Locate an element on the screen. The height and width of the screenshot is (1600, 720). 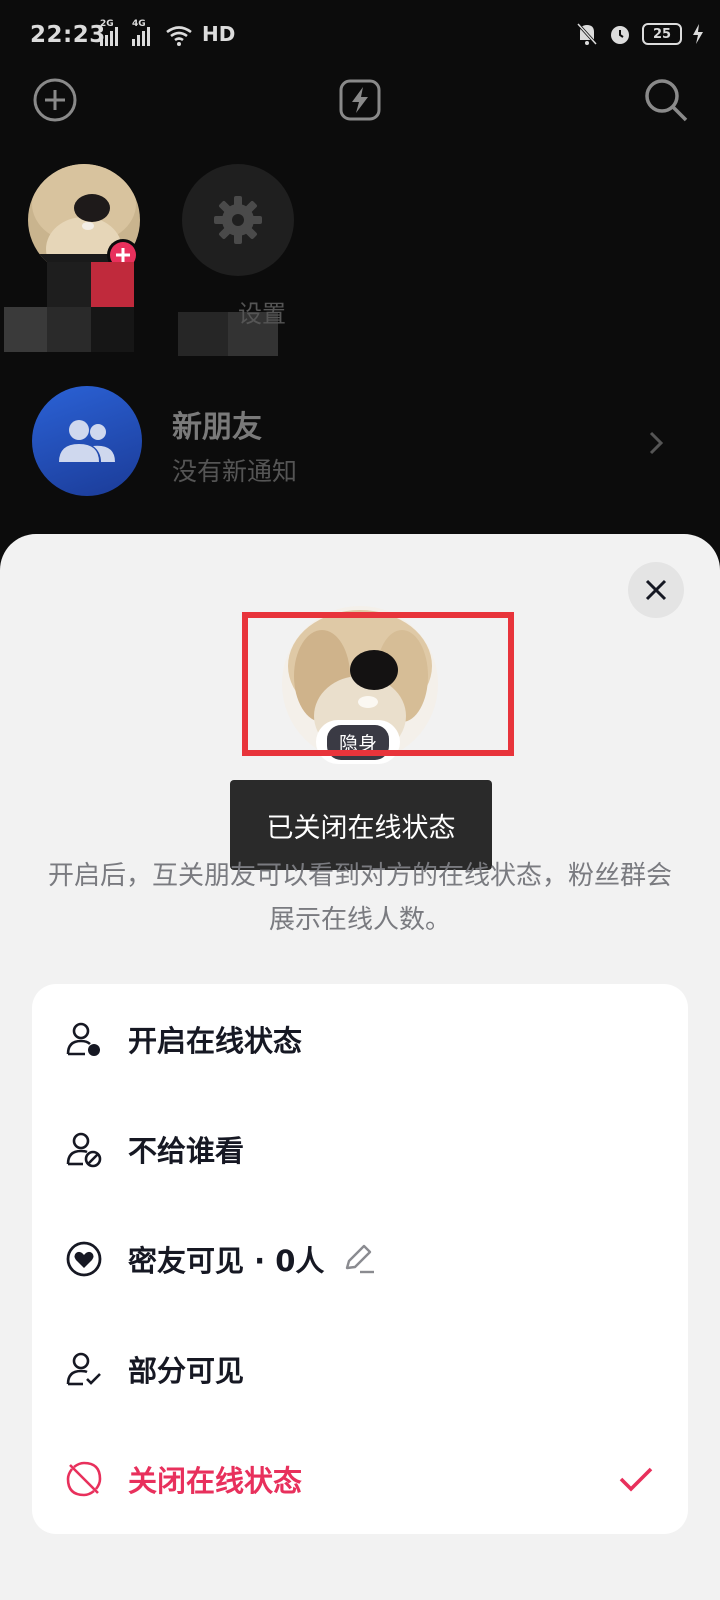
option-online: 开启在线状态 is located at coordinates (360, 1039).